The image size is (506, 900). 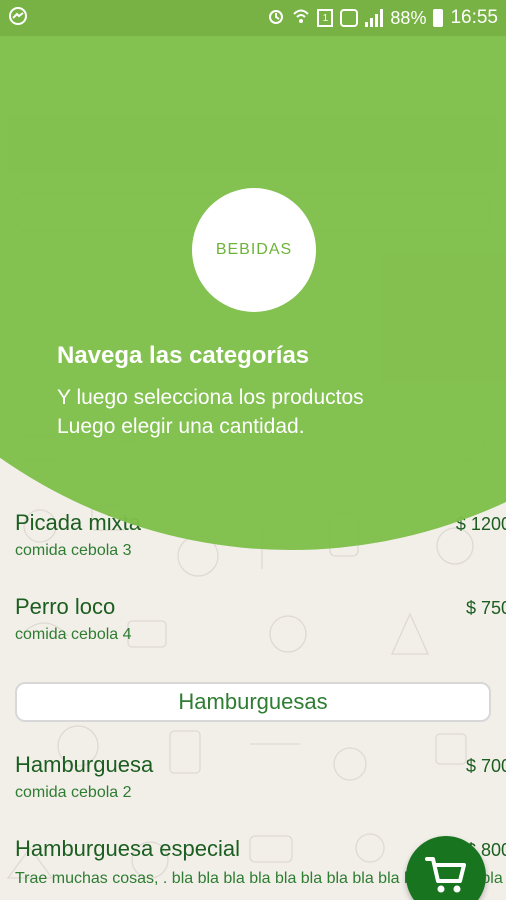 What do you see at coordinates (210, 397) in the screenshot?
I see `tour-line-1: Y luego selecciona los productos` at bounding box center [210, 397].